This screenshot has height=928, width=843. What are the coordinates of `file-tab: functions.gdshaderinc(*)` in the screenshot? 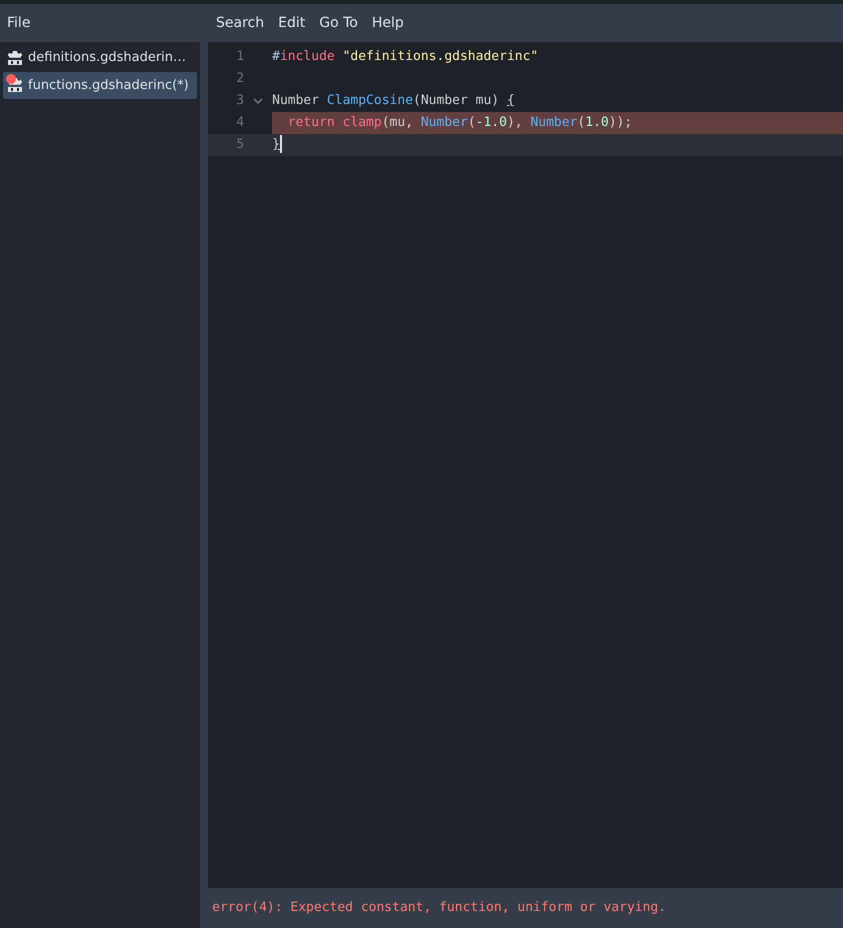 It's located at (100, 85).